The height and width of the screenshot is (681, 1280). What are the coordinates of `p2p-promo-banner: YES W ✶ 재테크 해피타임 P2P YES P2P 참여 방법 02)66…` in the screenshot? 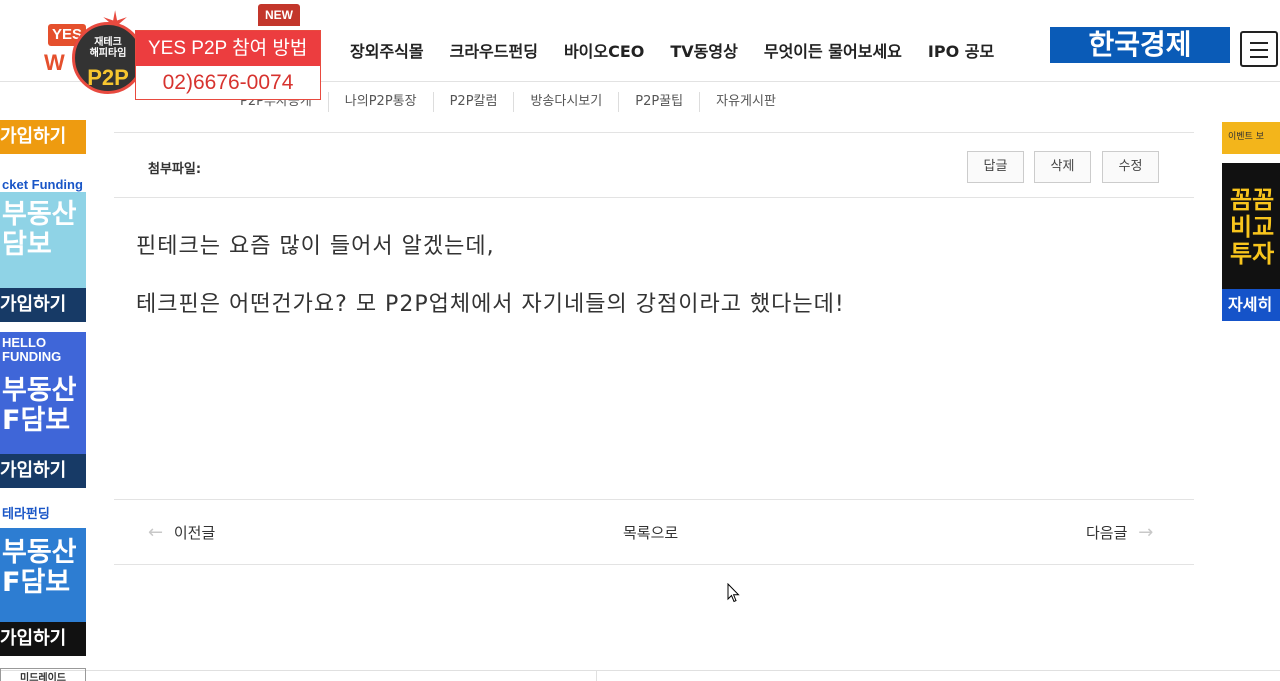 It's located at (182, 54).